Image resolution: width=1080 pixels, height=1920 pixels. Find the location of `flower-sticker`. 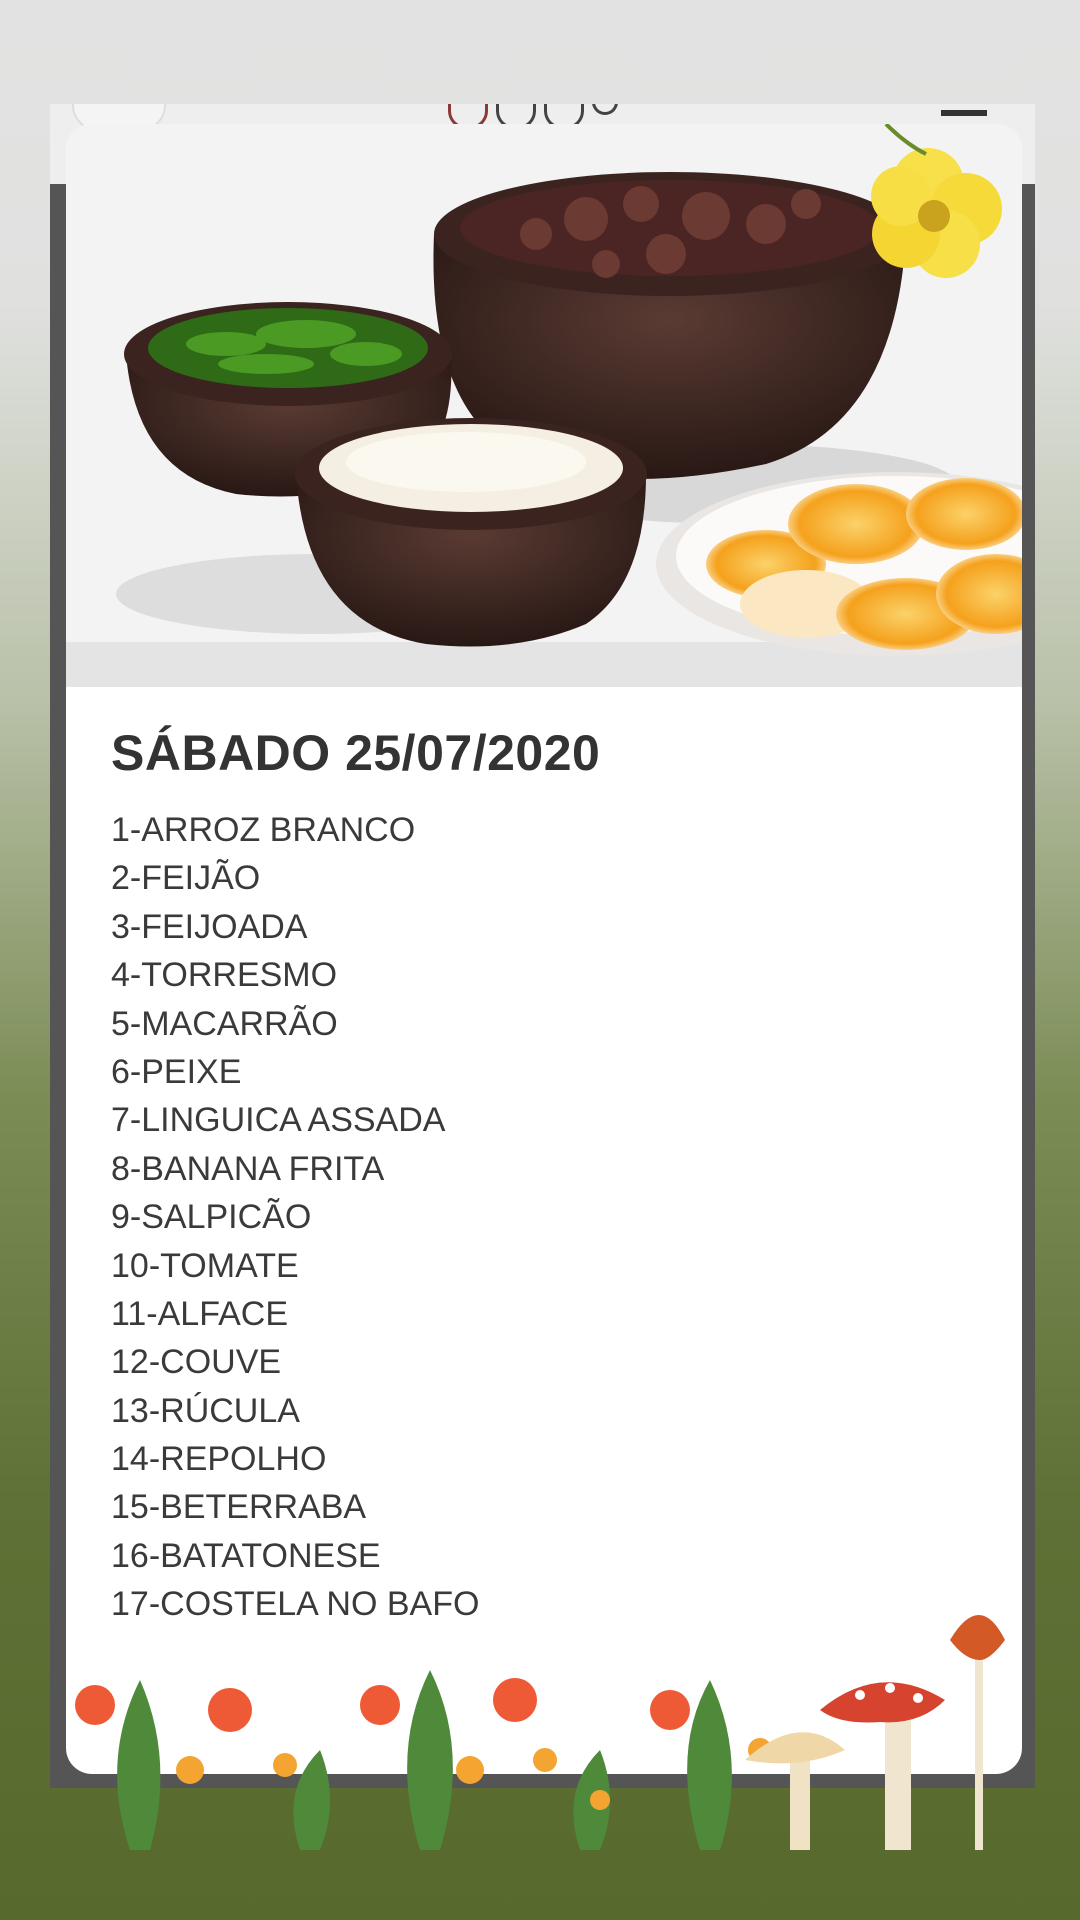

flower-sticker is located at coordinates (540, 1732).